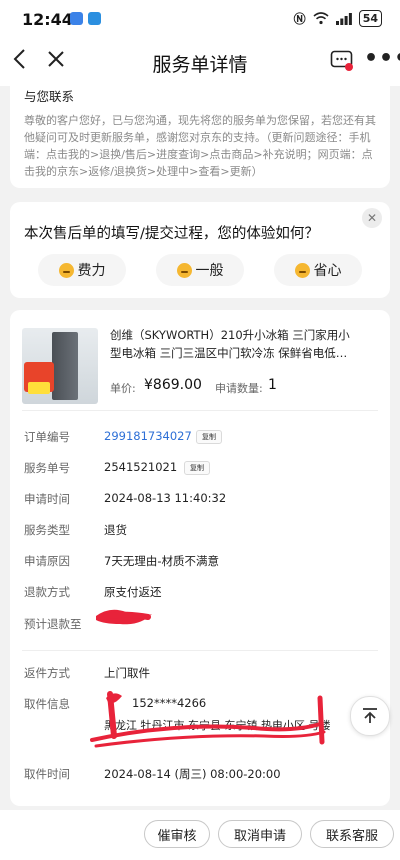 This screenshot has height=860, width=400. Describe the element at coordinates (123, 388) in the screenshot. I see `price-label: 单价:` at that location.